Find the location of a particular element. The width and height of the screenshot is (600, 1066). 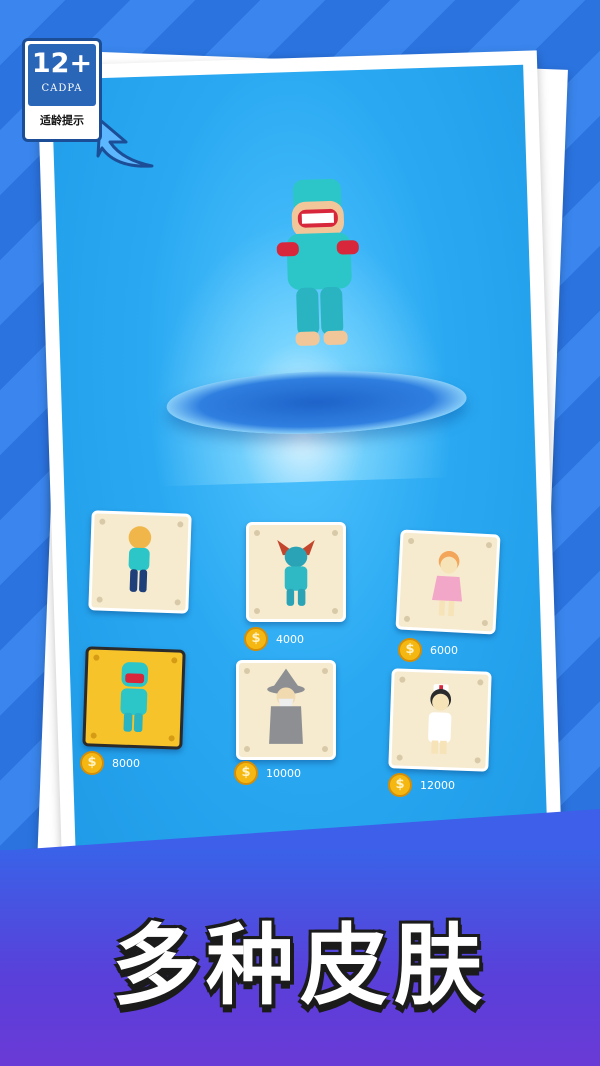

arrow-icon is located at coordinates (125, 143).